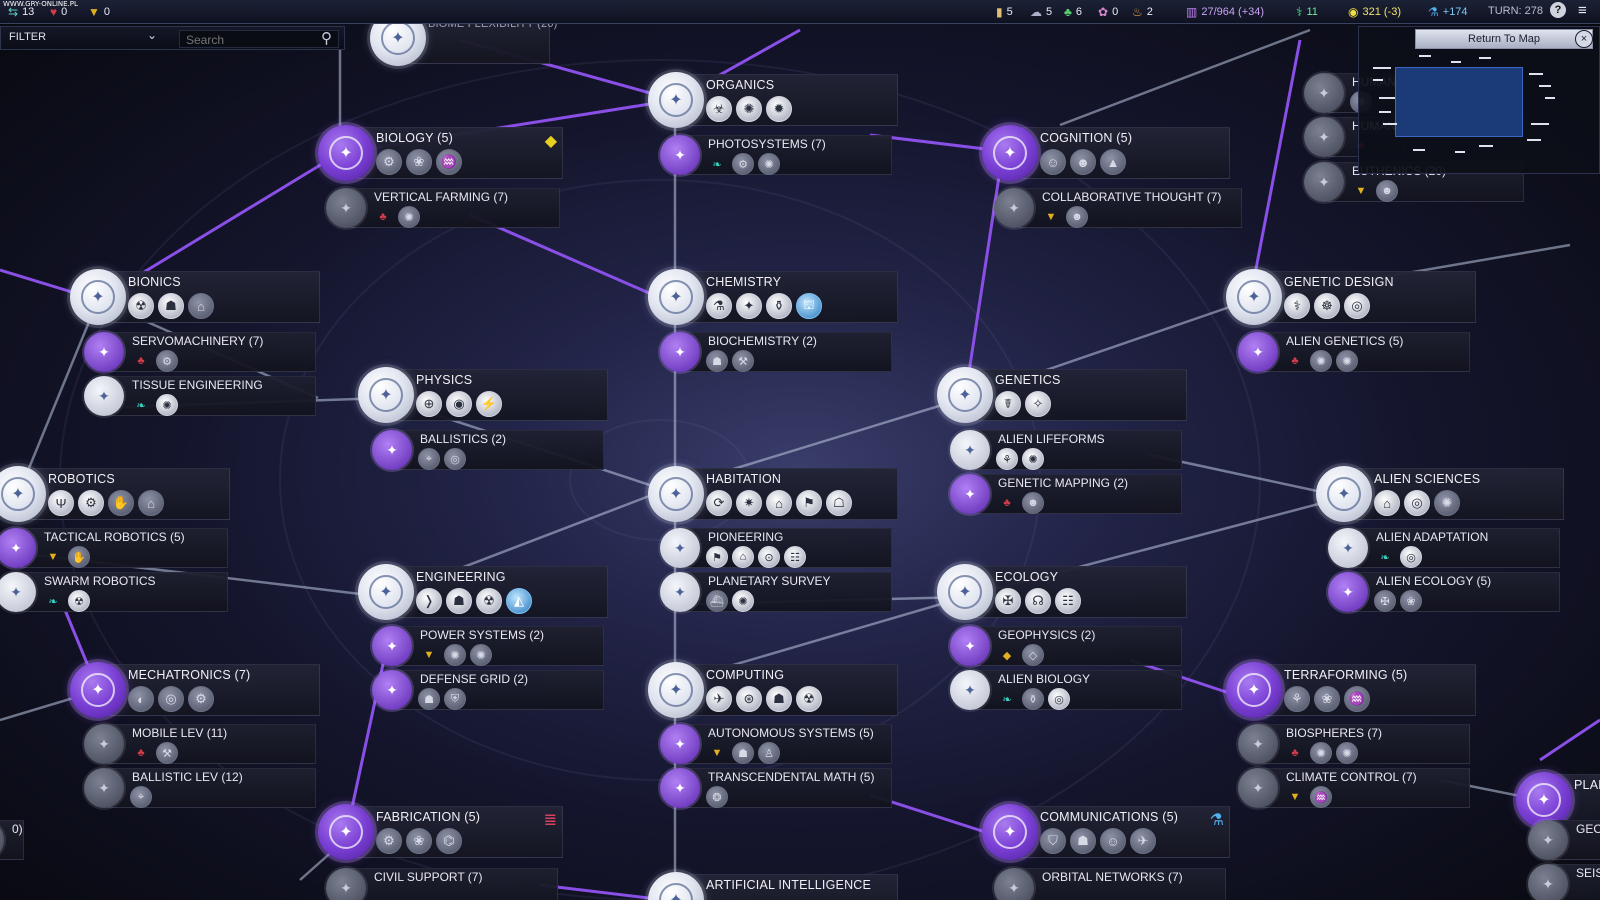 The image size is (1600, 900). I want to click on unlock-icon: ◉, so click(459, 404).